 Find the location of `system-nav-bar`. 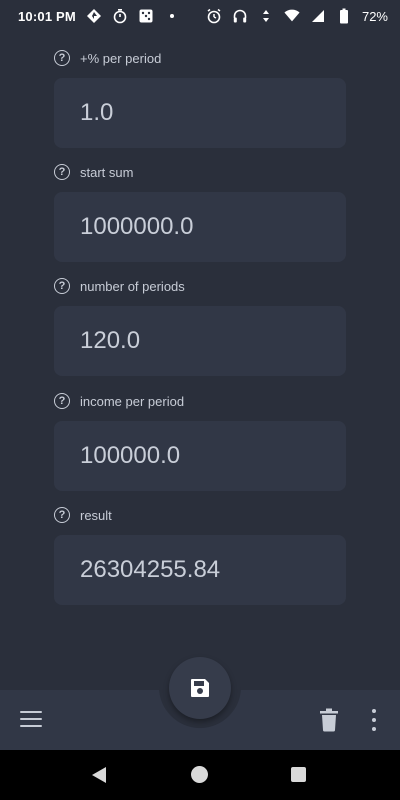

system-nav-bar is located at coordinates (200, 775).